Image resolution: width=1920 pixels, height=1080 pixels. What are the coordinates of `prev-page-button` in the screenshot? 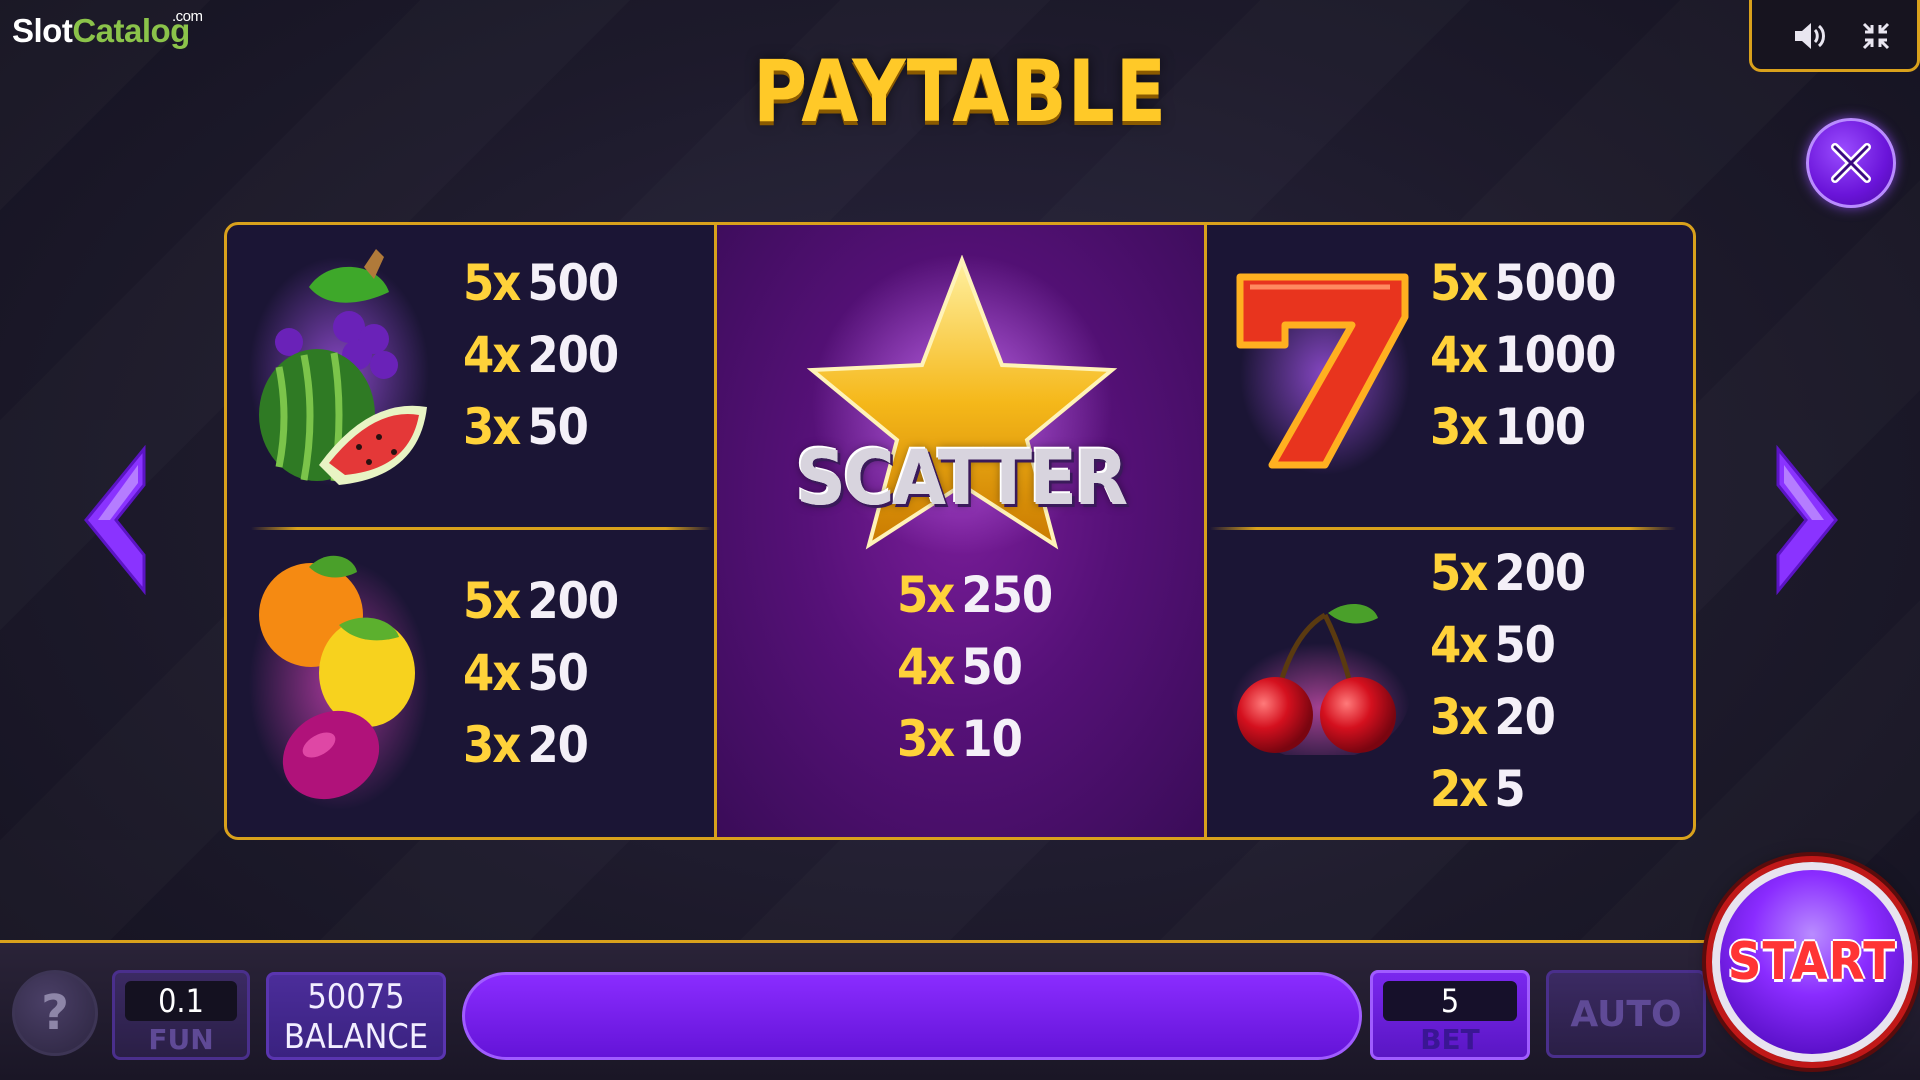 It's located at (118, 520).